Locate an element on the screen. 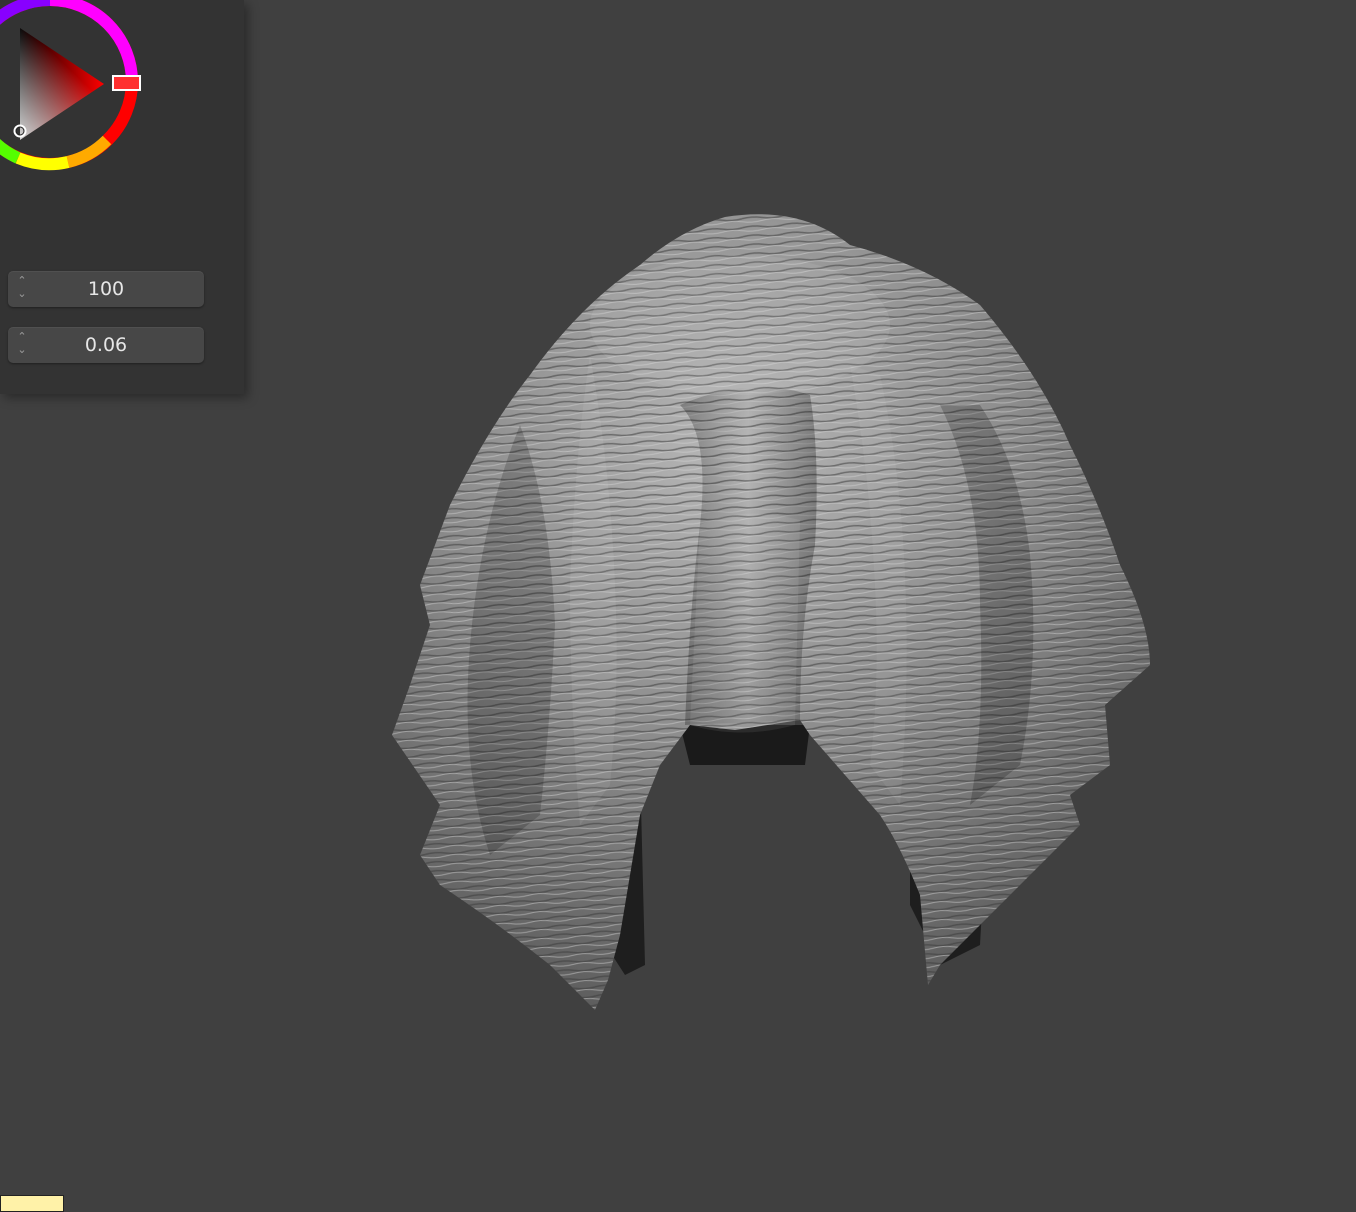 The width and height of the screenshot is (1356, 1212). strength-value: 100 is located at coordinates (106, 289).